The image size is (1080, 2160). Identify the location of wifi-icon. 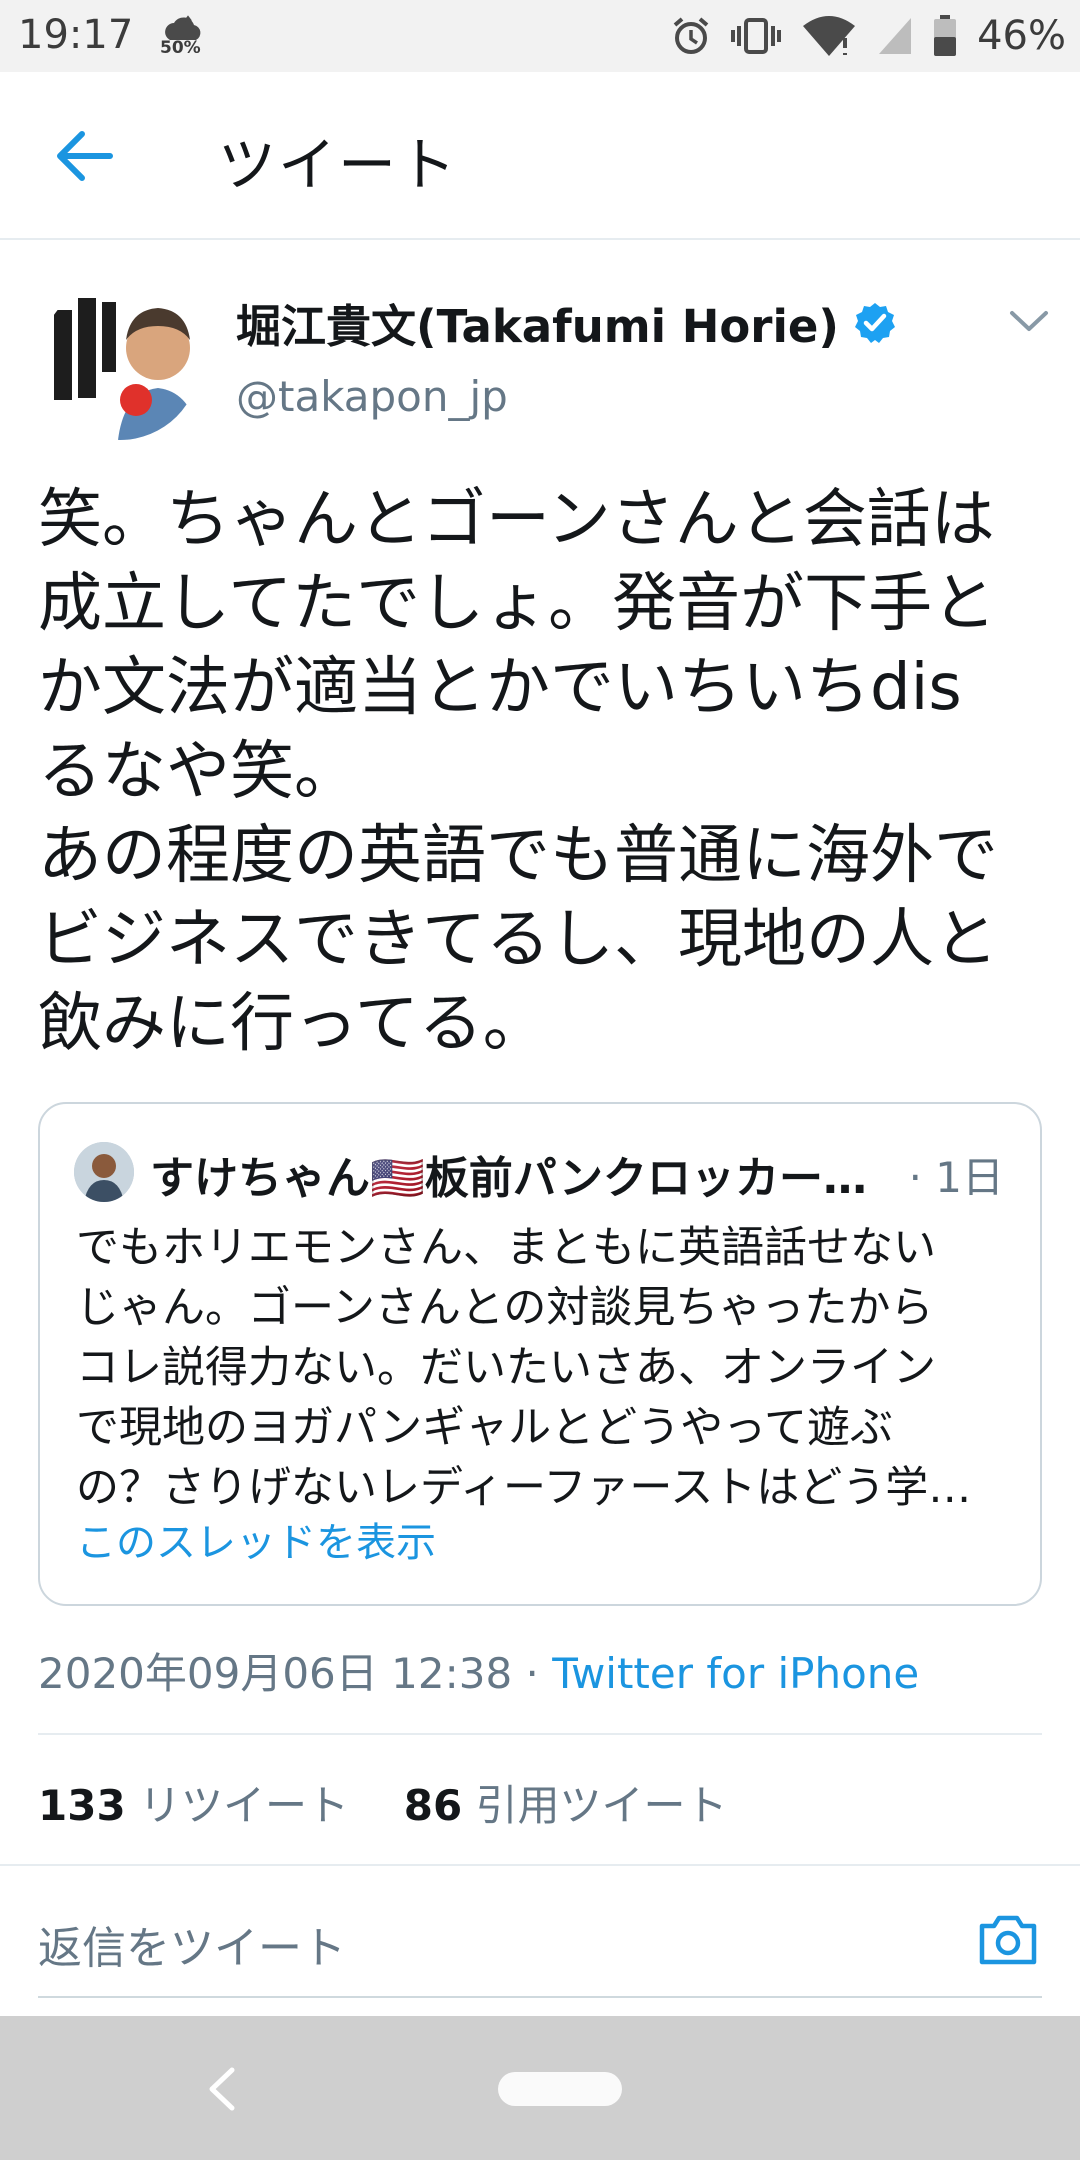
(829, 36).